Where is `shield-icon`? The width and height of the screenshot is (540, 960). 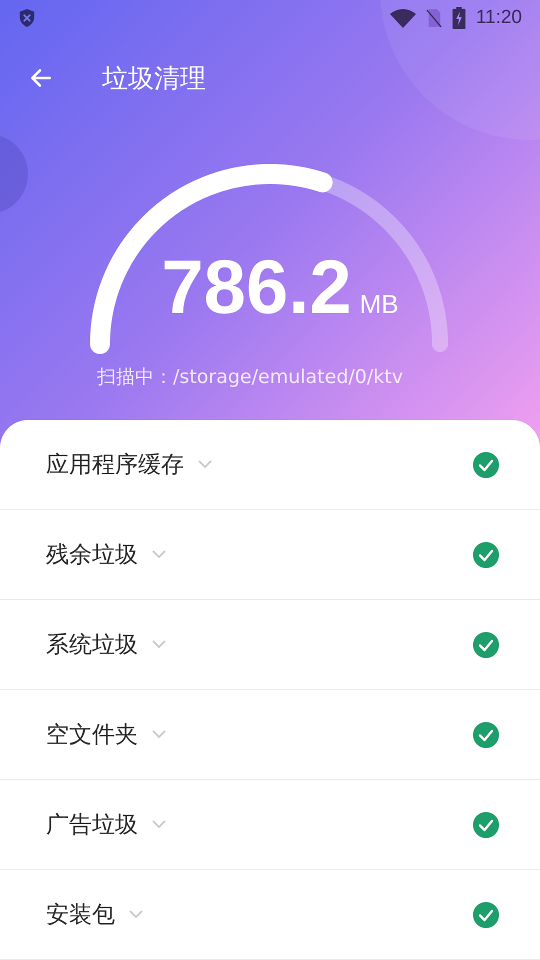
shield-icon is located at coordinates (27, 18).